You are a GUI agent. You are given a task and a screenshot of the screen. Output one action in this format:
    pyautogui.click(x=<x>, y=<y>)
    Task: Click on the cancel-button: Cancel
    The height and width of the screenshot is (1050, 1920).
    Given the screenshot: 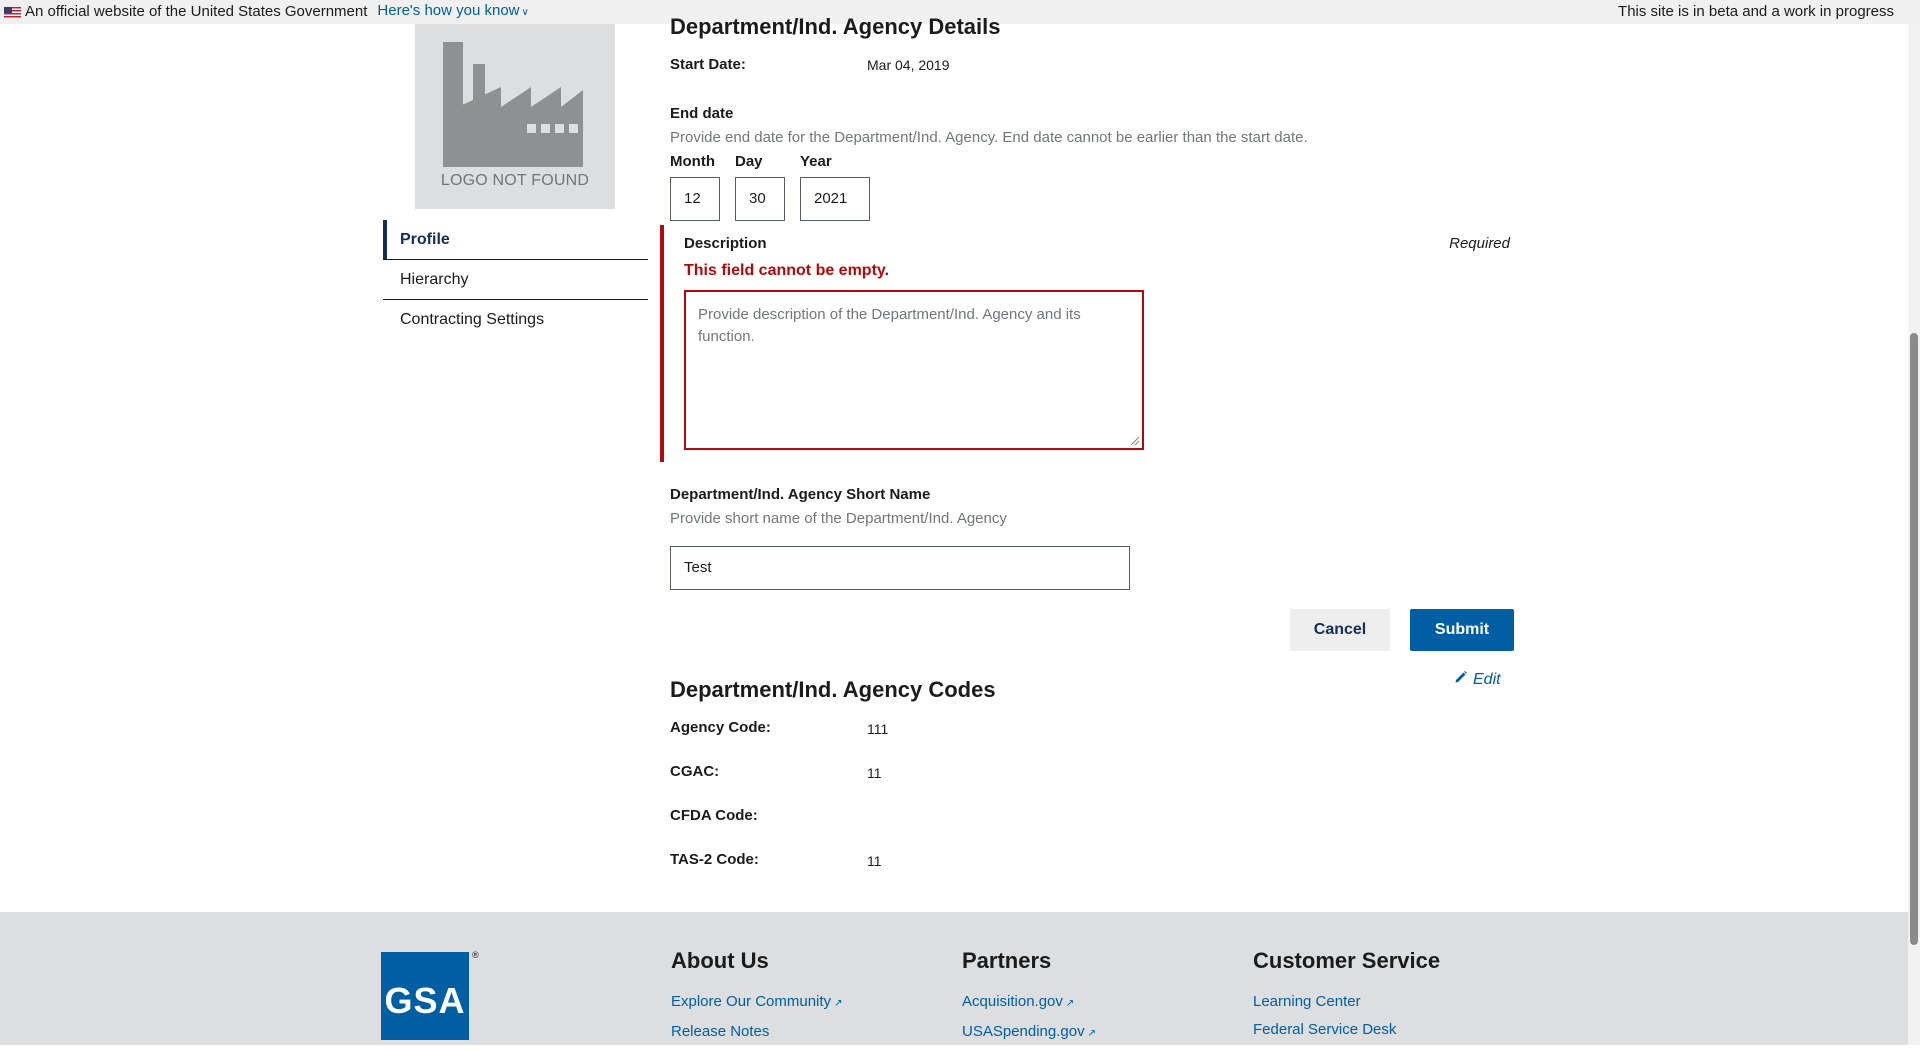 What is the action you would take?
    pyautogui.click(x=1340, y=630)
    